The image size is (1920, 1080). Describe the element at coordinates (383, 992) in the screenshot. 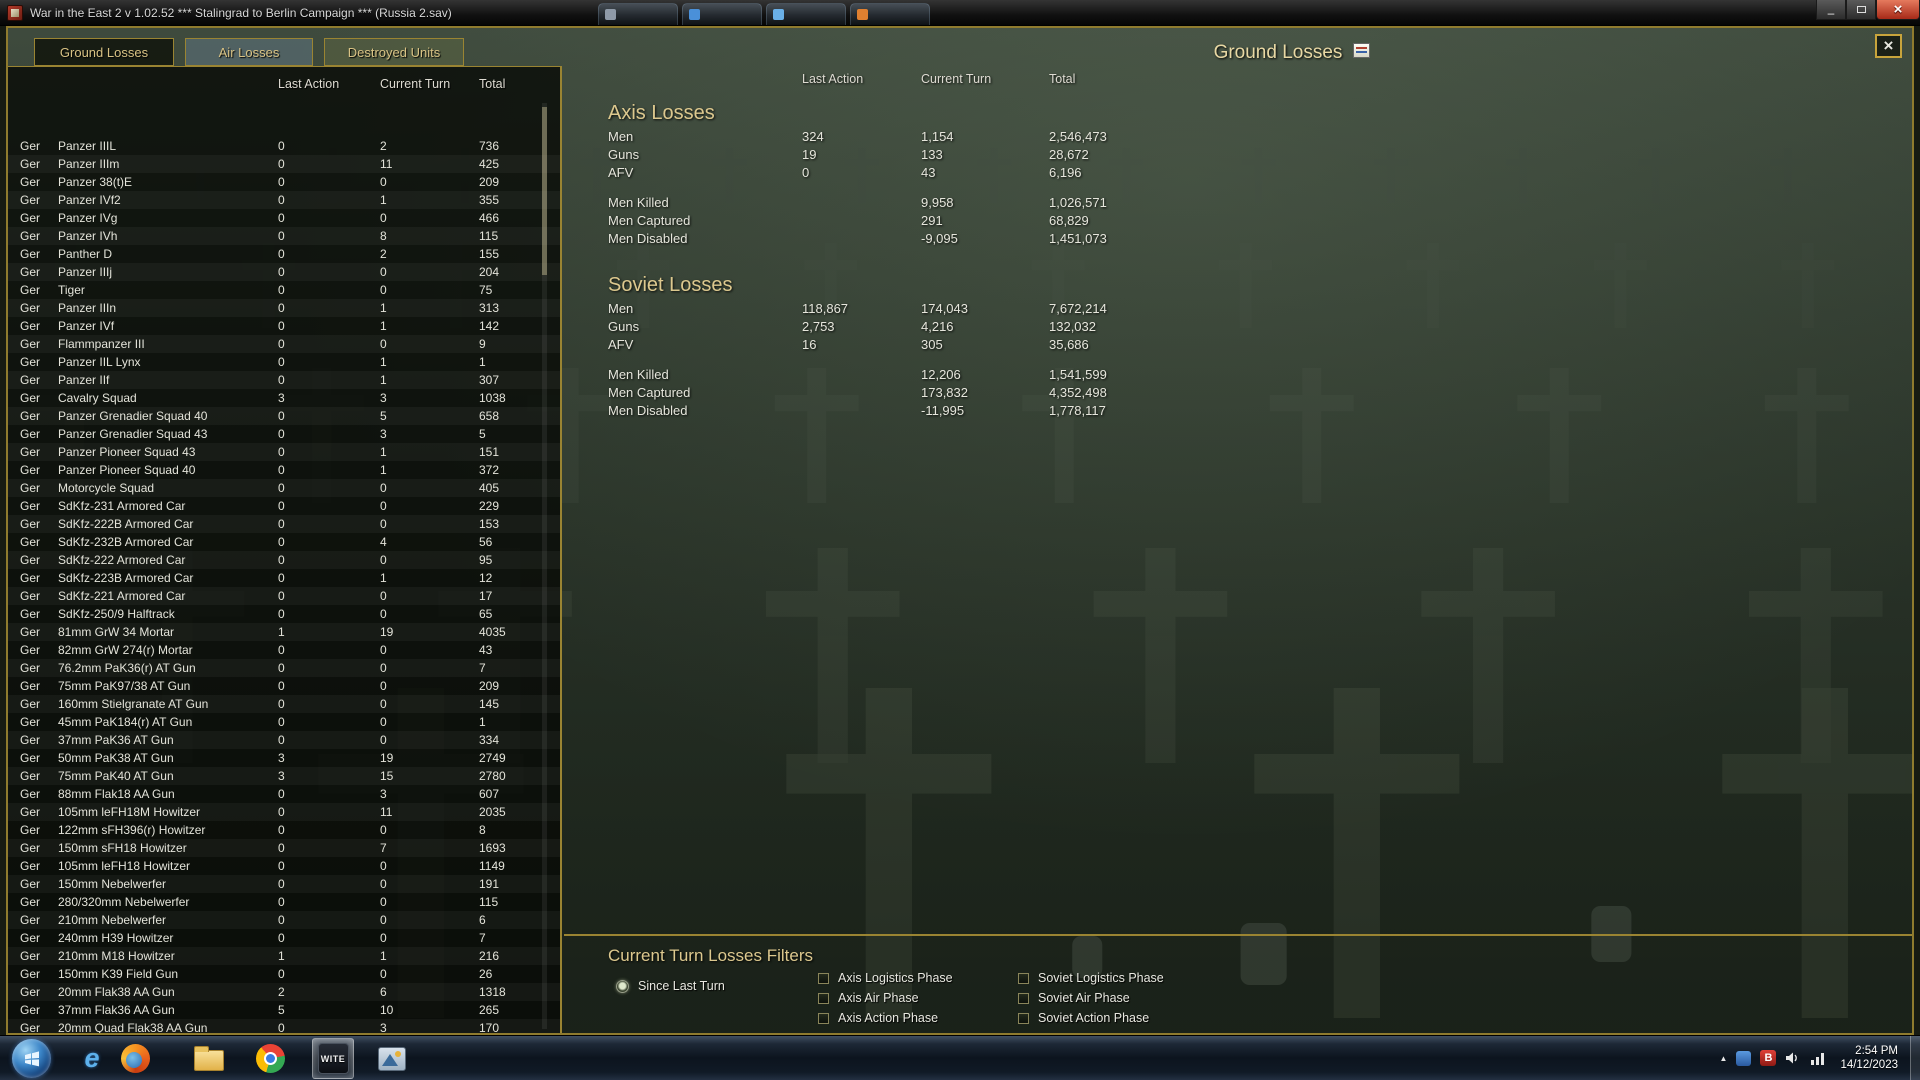

I see `cell-current-turn: 6` at that location.